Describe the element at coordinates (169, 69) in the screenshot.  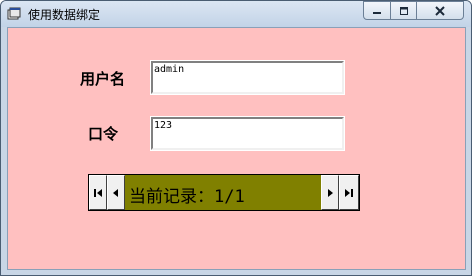
I see `username-value: admin` at that location.